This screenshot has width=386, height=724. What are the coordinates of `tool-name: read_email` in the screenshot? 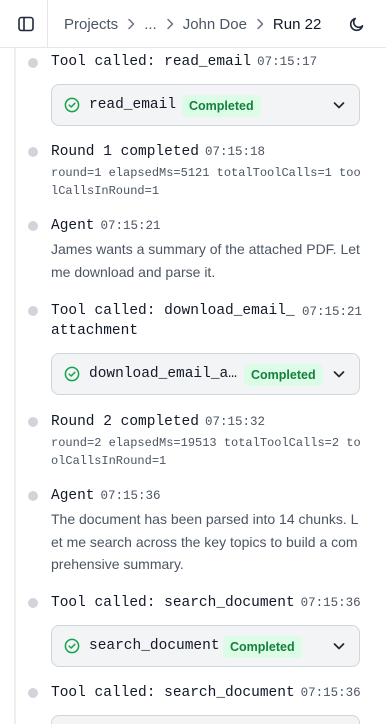 It's located at (133, 105).